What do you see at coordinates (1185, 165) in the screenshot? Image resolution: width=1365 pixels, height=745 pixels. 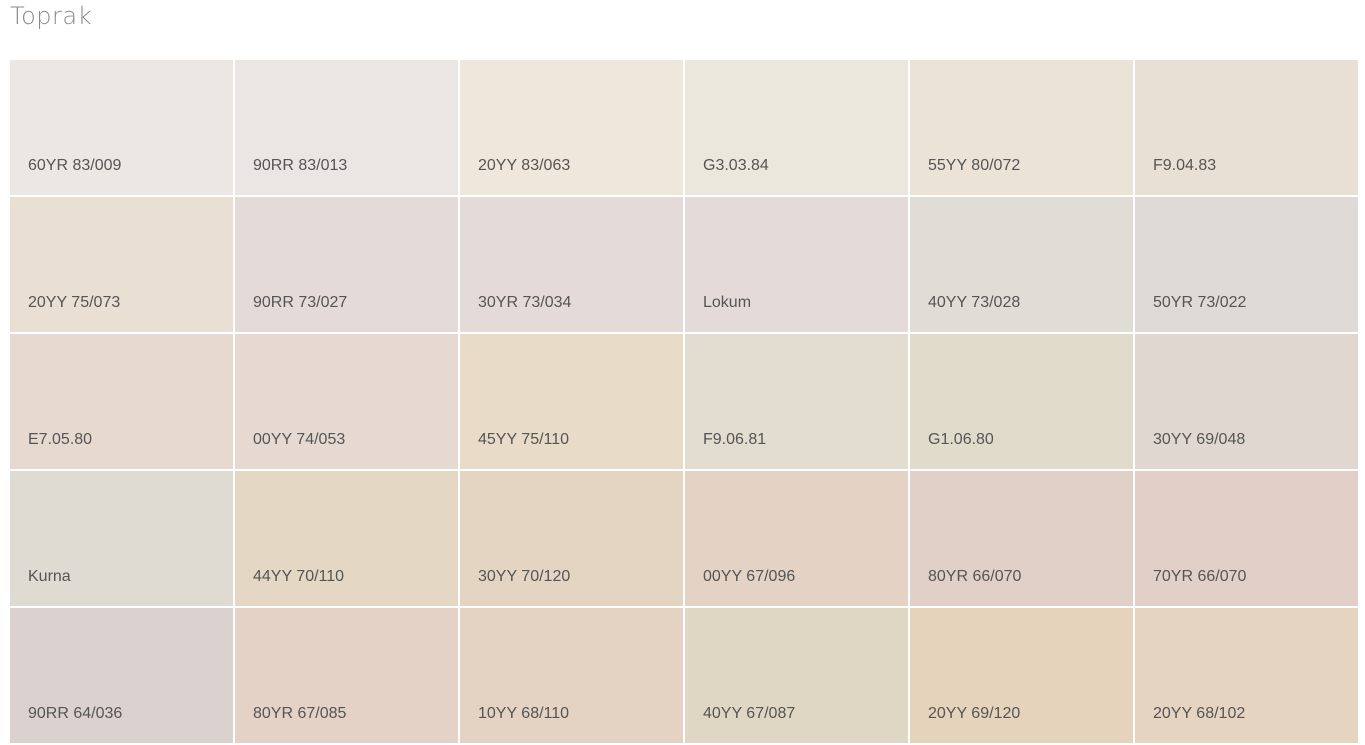 I see `swatch-code-label: F9.04.83` at bounding box center [1185, 165].